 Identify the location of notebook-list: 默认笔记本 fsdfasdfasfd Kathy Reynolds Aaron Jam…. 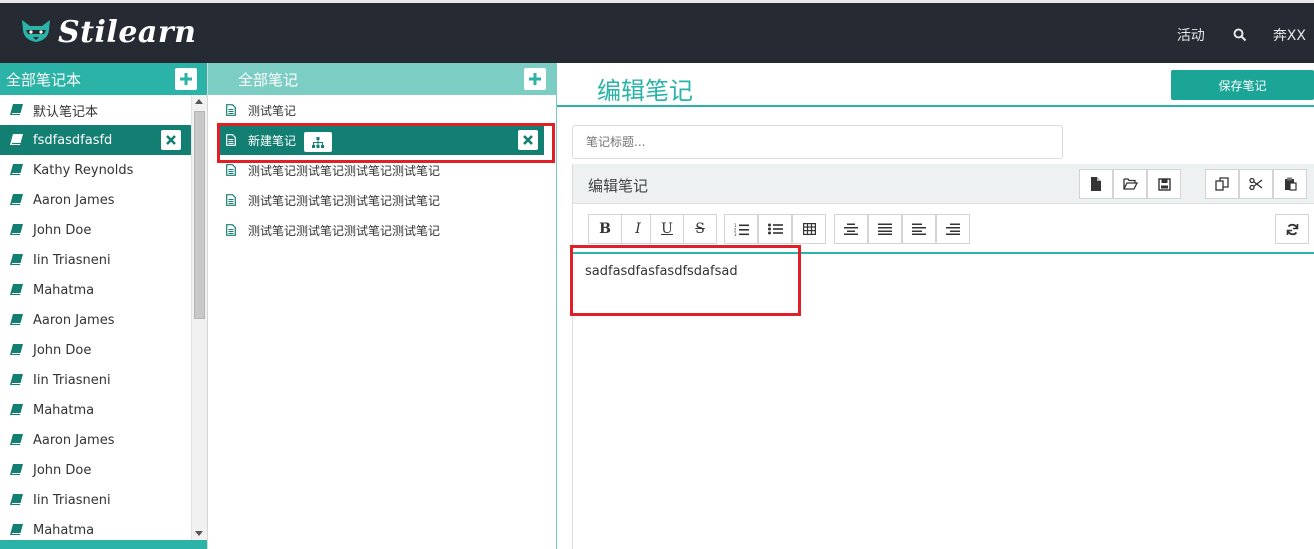
(95, 317).